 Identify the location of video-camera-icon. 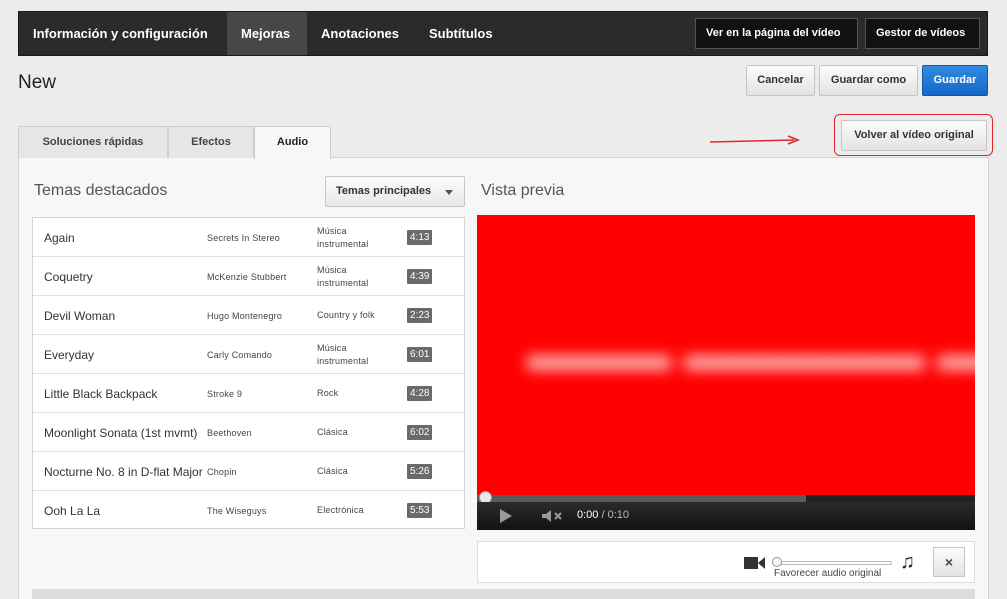
(754, 563).